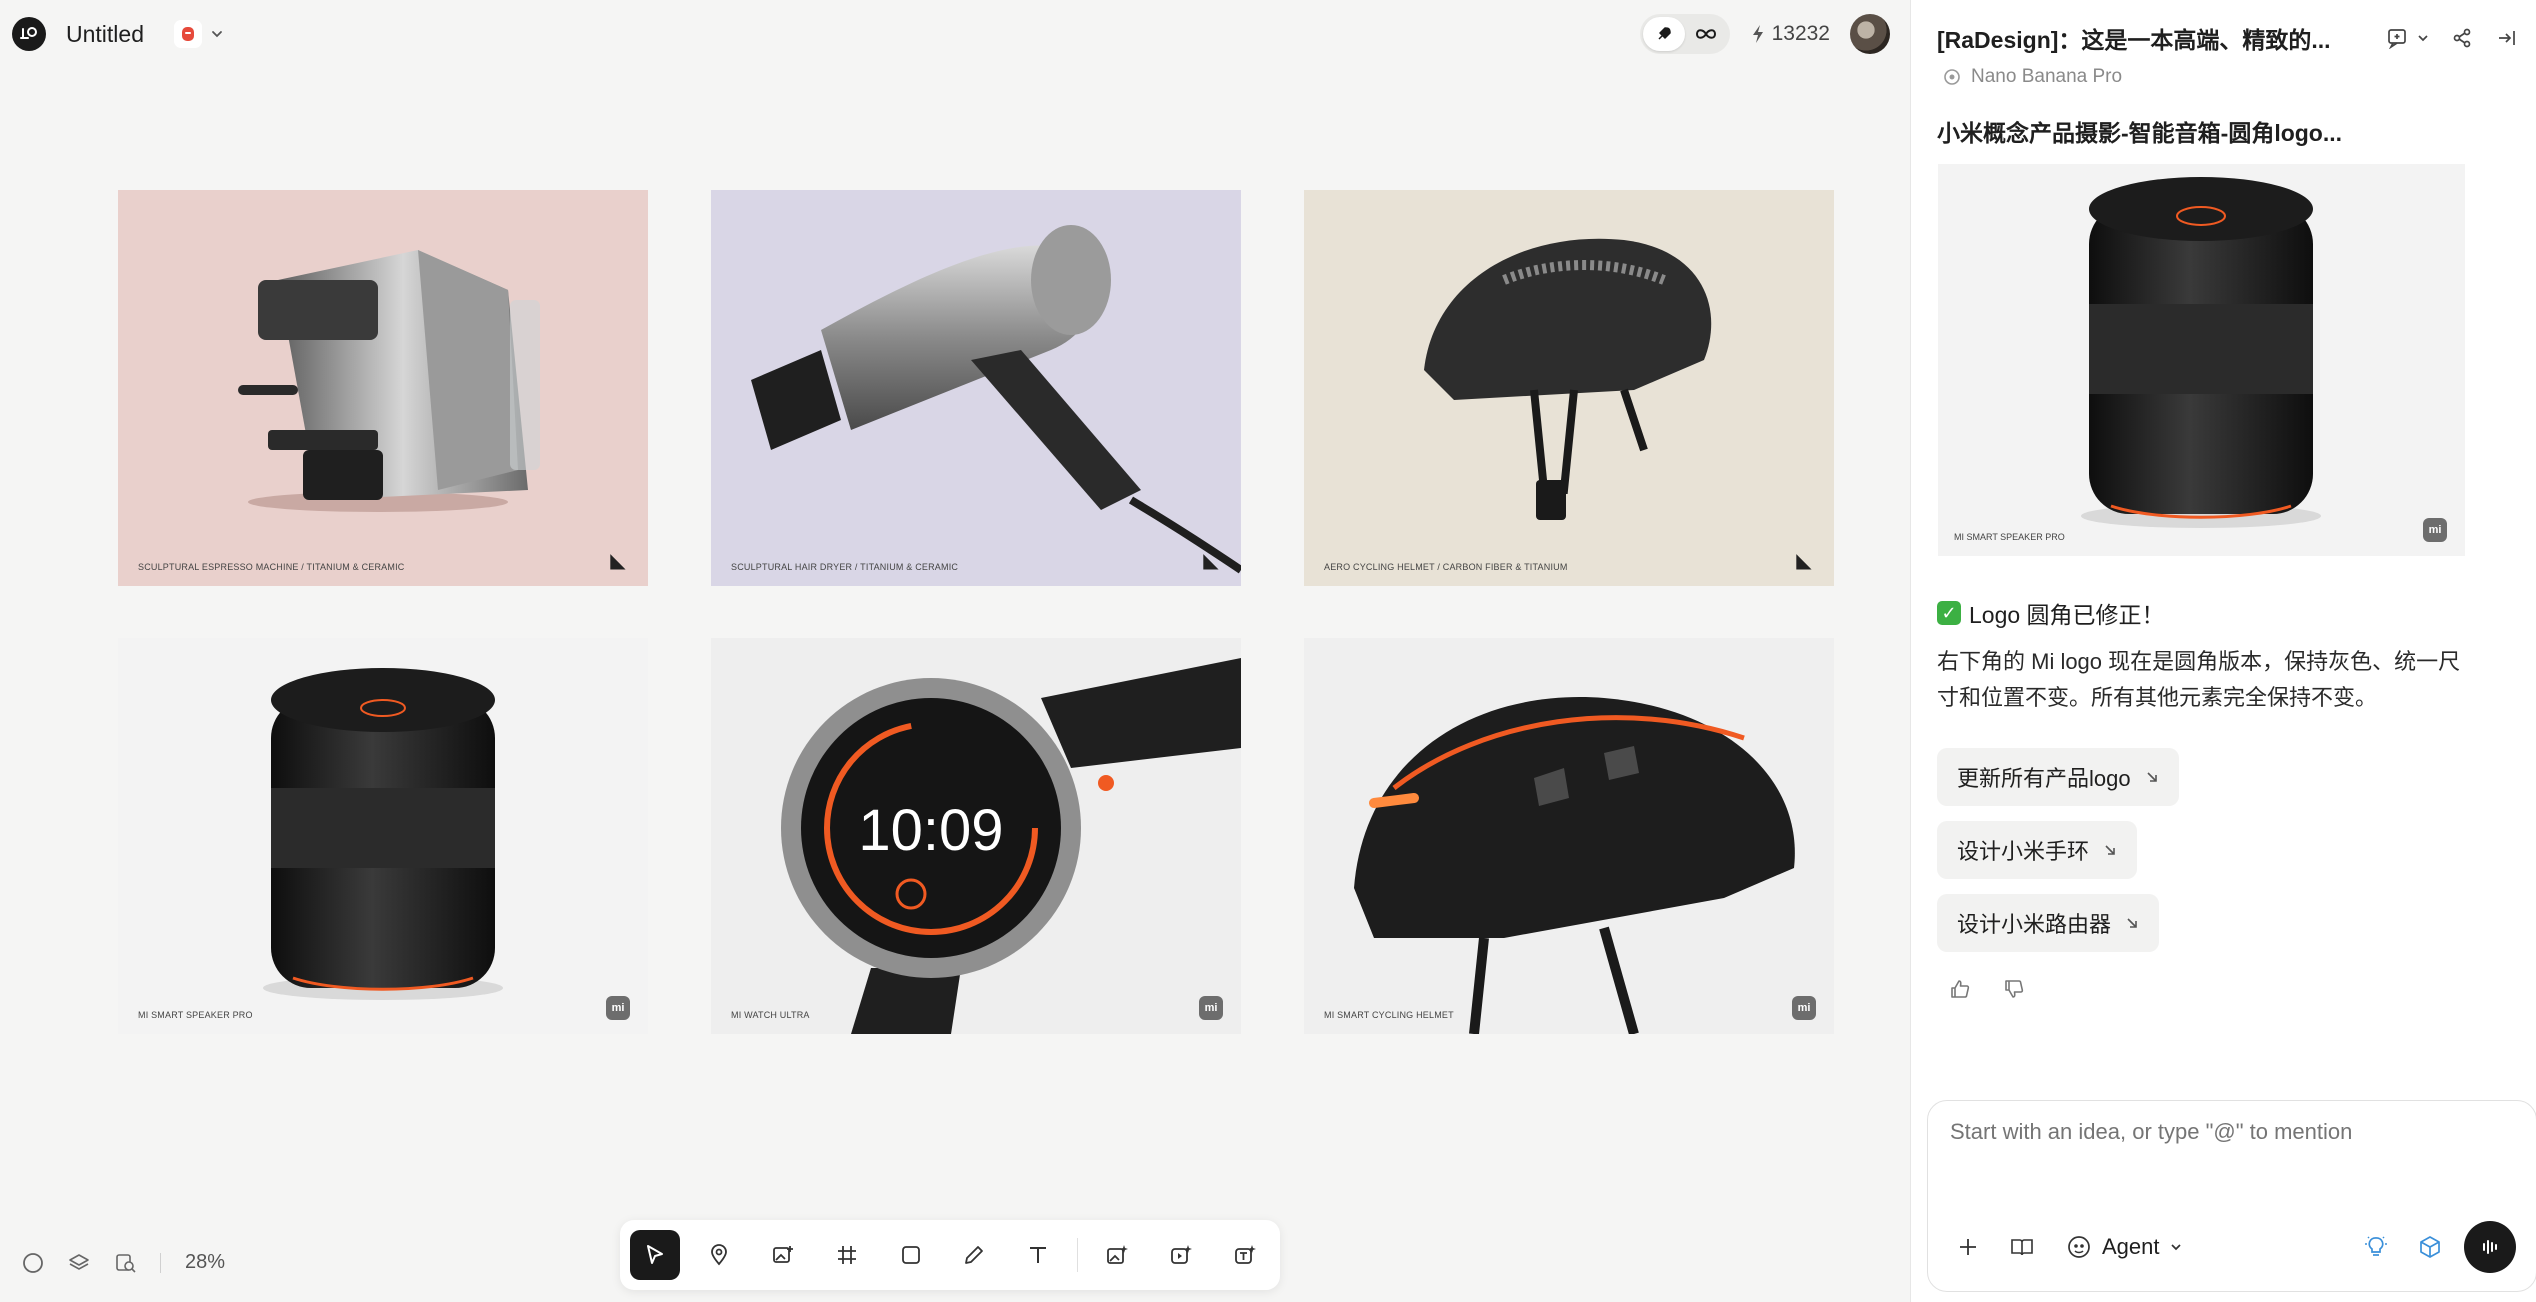  I want to click on document-badge-icon, so click(187, 34).